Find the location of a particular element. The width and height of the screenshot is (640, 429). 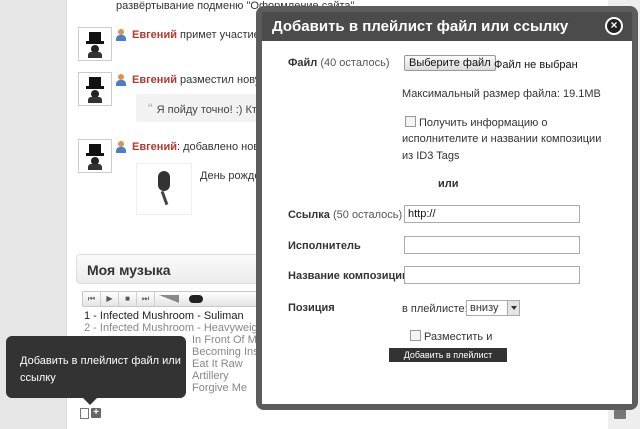

place-label: Разместить и is located at coordinates (458, 337).